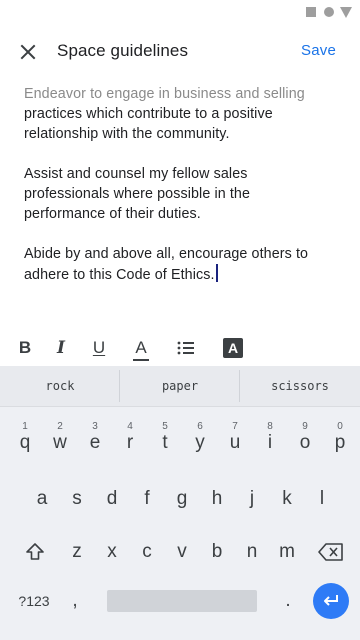 This screenshot has width=360, height=640. I want to click on suggestion-item: scissors, so click(300, 386).